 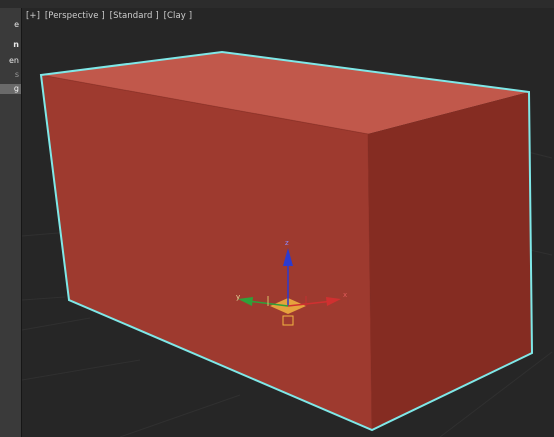 What do you see at coordinates (134, 16) in the screenshot?
I see `viewport-shading-standard: [Standard ]` at bounding box center [134, 16].